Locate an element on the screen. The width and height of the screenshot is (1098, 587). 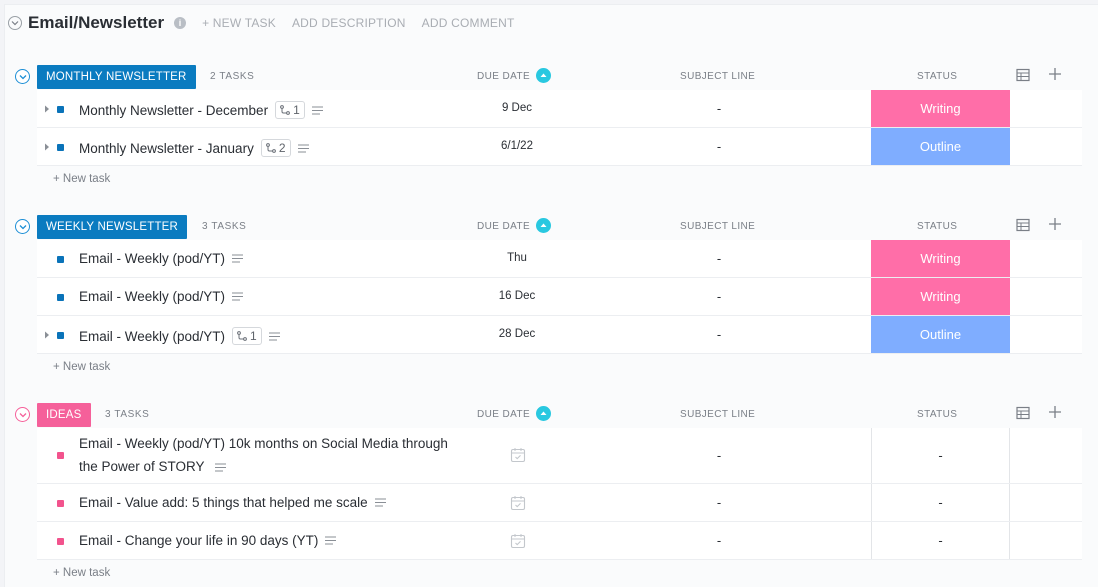
group-label: MONTHLY NEWSLETTER is located at coordinates (116, 77).